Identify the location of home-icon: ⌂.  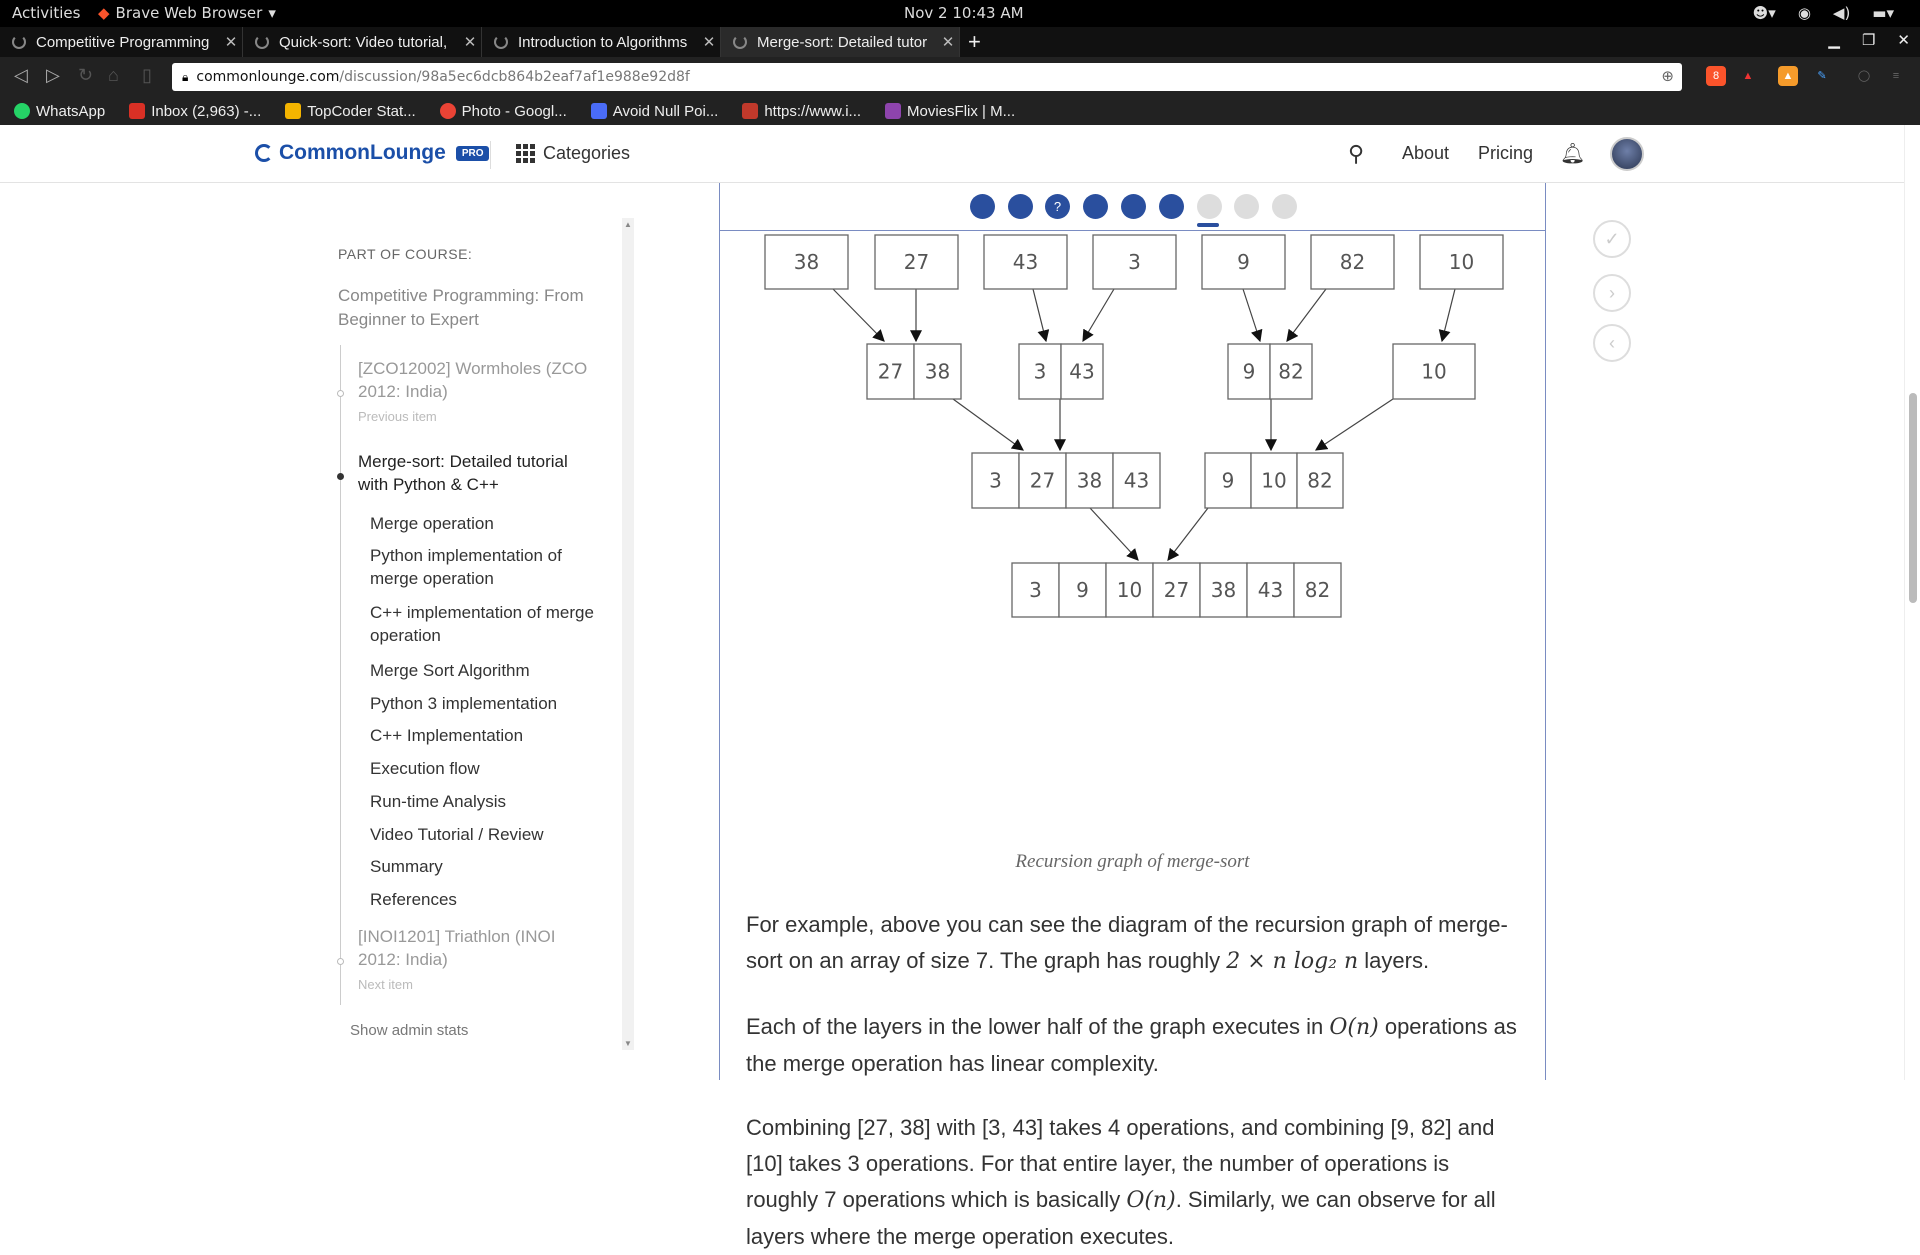
(113, 75).